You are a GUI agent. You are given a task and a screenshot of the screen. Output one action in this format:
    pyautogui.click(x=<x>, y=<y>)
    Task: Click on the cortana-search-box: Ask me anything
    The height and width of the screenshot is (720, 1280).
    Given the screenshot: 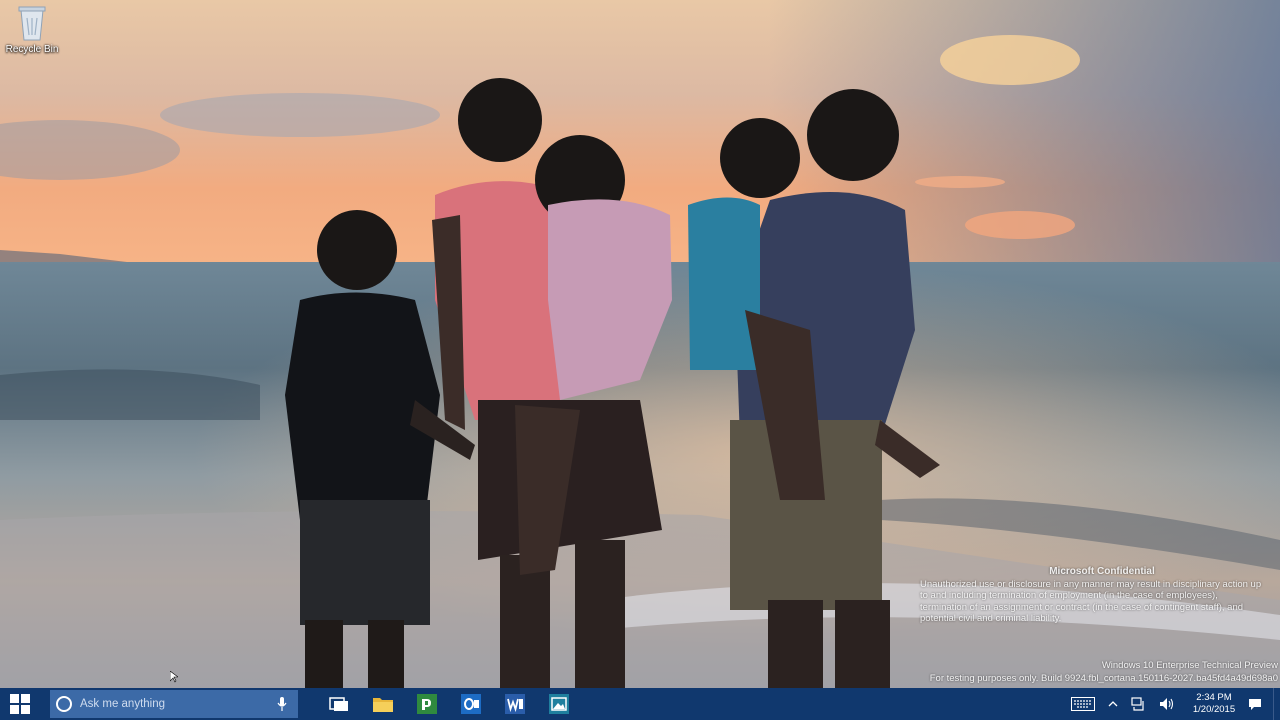 What is the action you would take?
    pyautogui.click(x=174, y=704)
    